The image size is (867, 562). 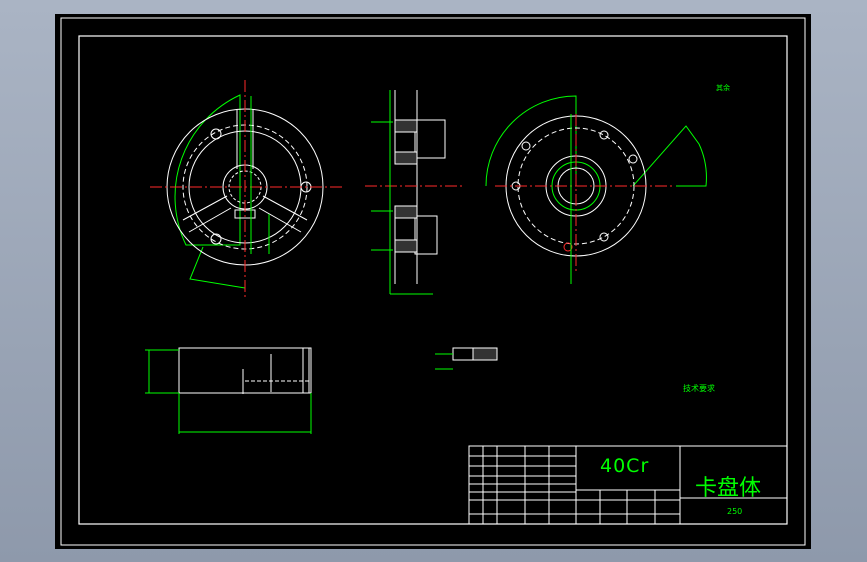 I want to click on bottom-view, so click(x=228, y=390).